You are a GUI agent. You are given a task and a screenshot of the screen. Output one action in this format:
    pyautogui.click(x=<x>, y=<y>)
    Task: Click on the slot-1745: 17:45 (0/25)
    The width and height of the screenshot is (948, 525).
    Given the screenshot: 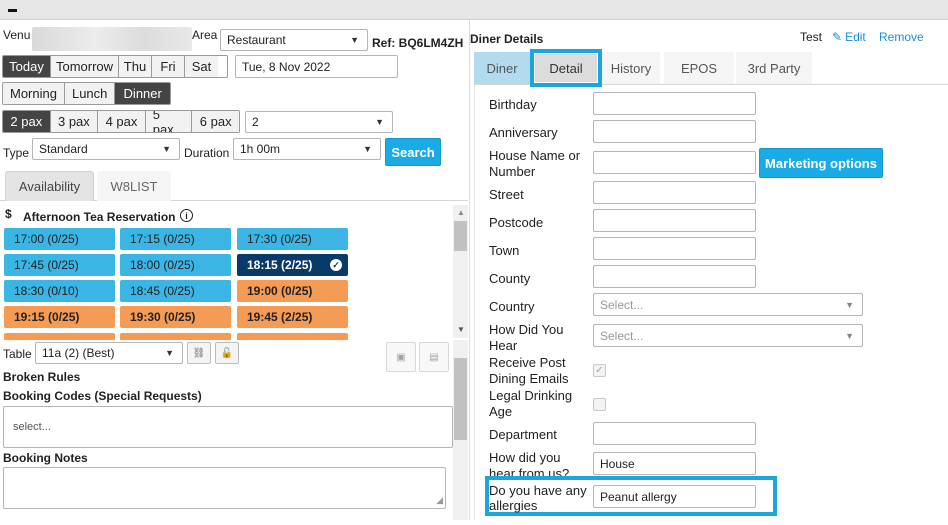 What is the action you would take?
    pyautogui.click(x=59, y=265)
    